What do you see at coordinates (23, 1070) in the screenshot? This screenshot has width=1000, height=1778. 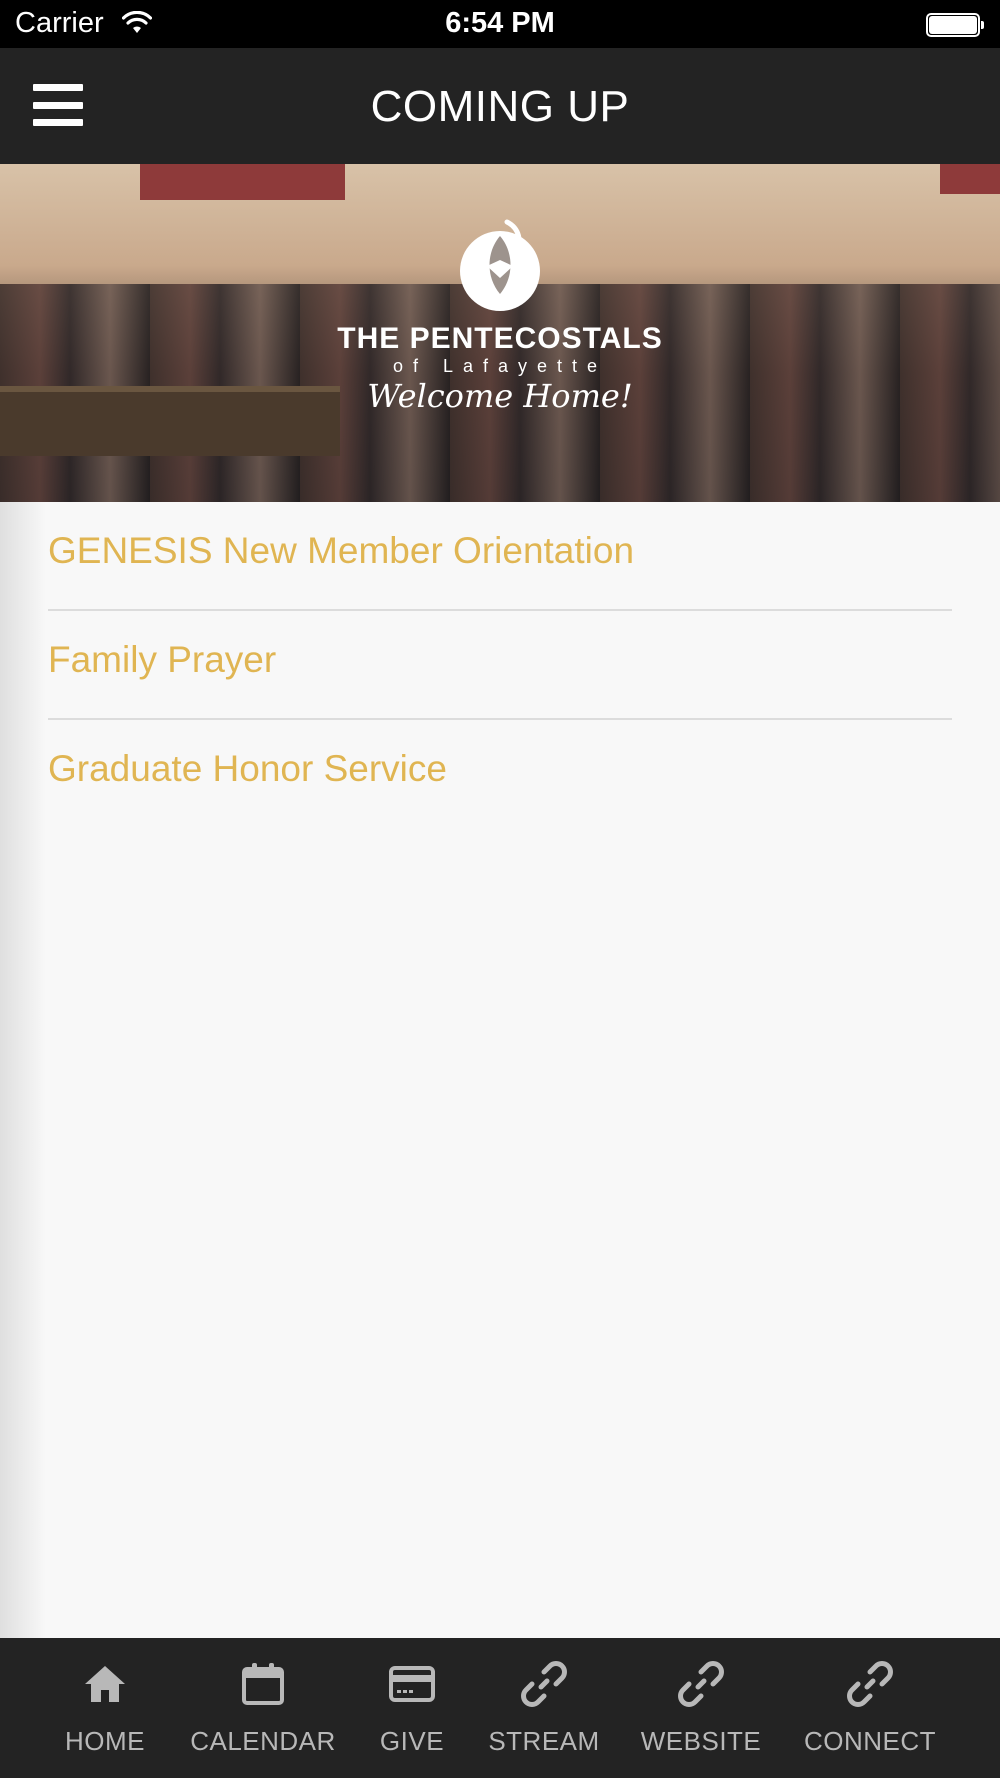 I see `side-shadow` at bounding box center [23, 1070].